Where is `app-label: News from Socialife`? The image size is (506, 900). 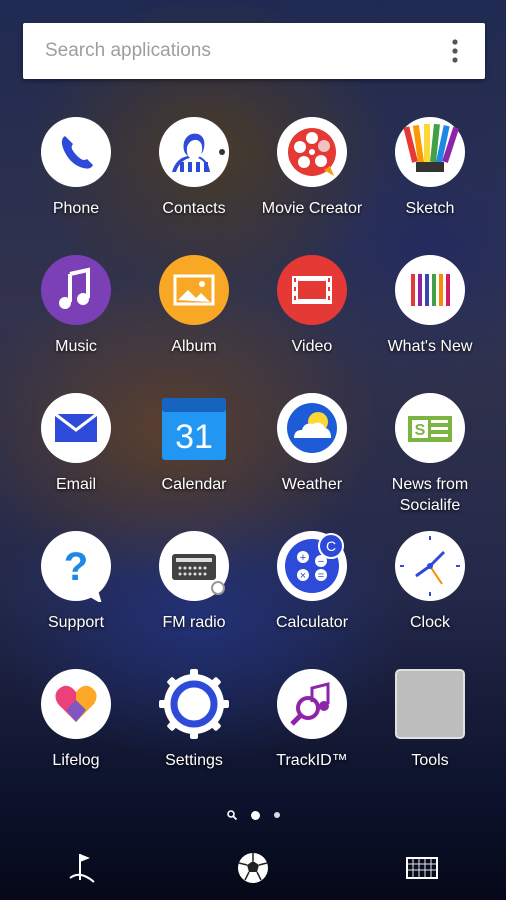 app-label: News from Socialife is located at coordinates (430, 495).